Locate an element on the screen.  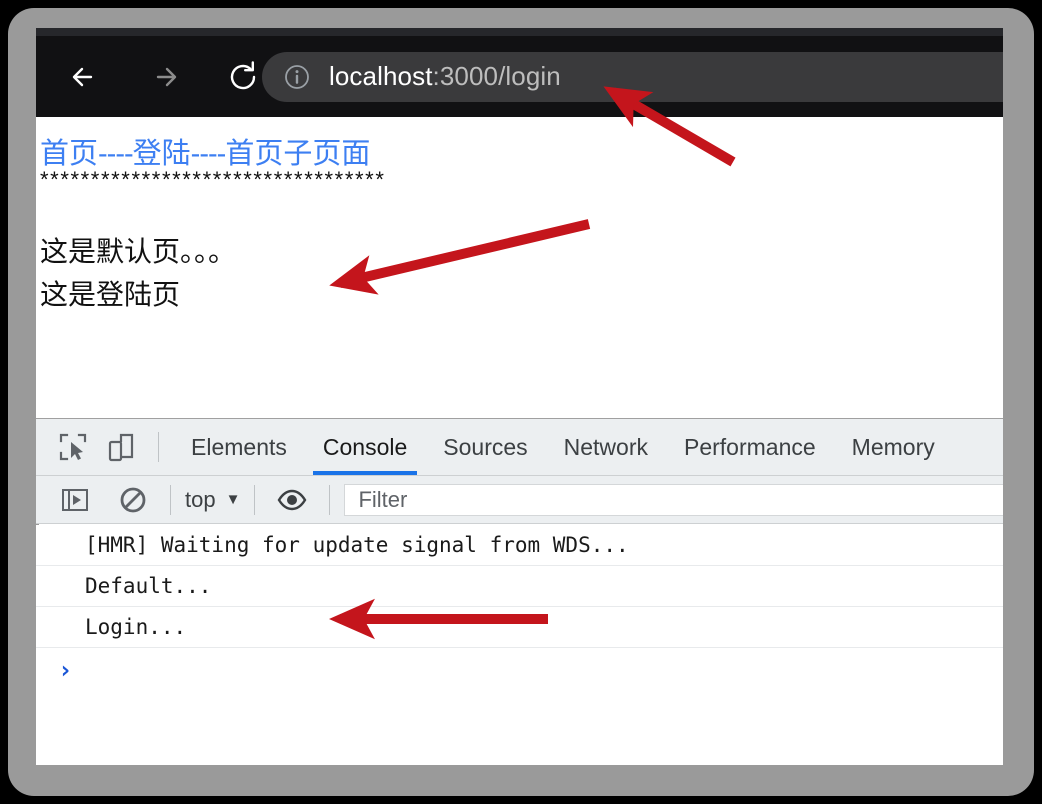
console-input-prompt: › is located at coordinates (519, 670).